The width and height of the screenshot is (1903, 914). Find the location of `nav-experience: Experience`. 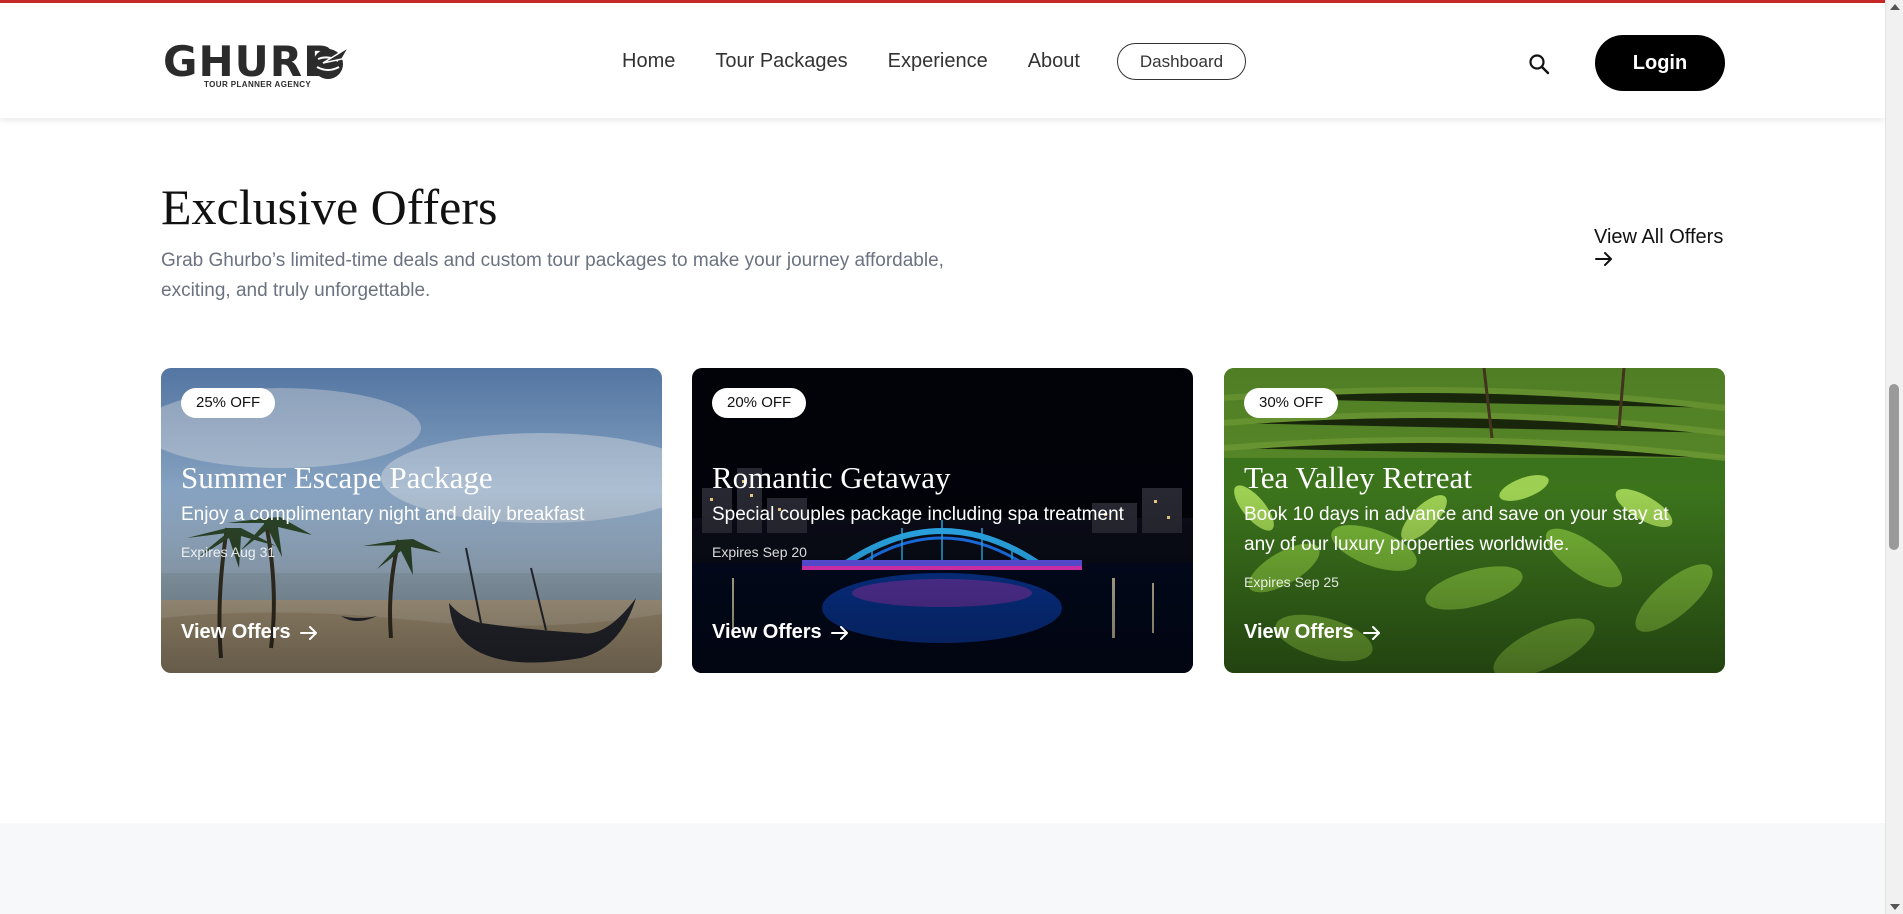

nav-experience: Experience is located at coordinates (938, 61).